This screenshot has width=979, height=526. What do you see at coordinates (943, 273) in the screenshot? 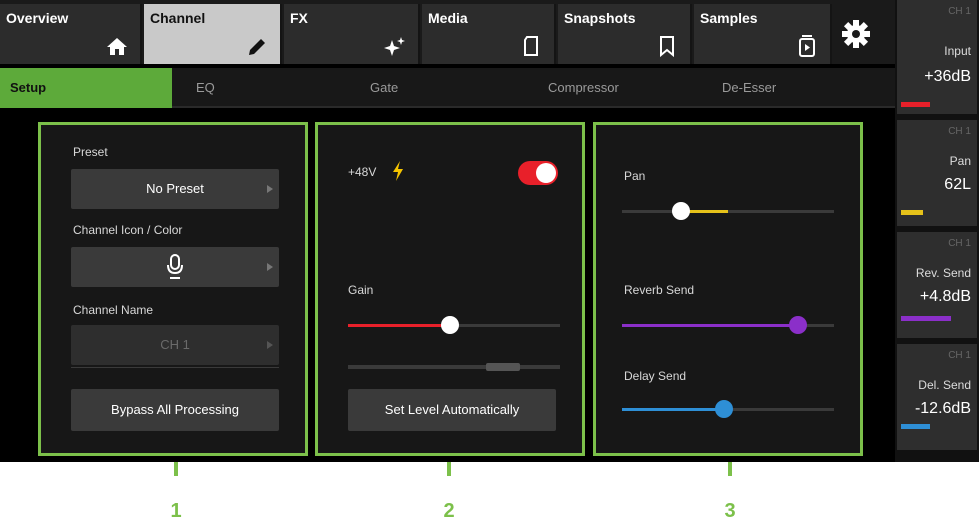
I see `strip-reverb-name: Rev. Send` at bounding box center [943, 273].